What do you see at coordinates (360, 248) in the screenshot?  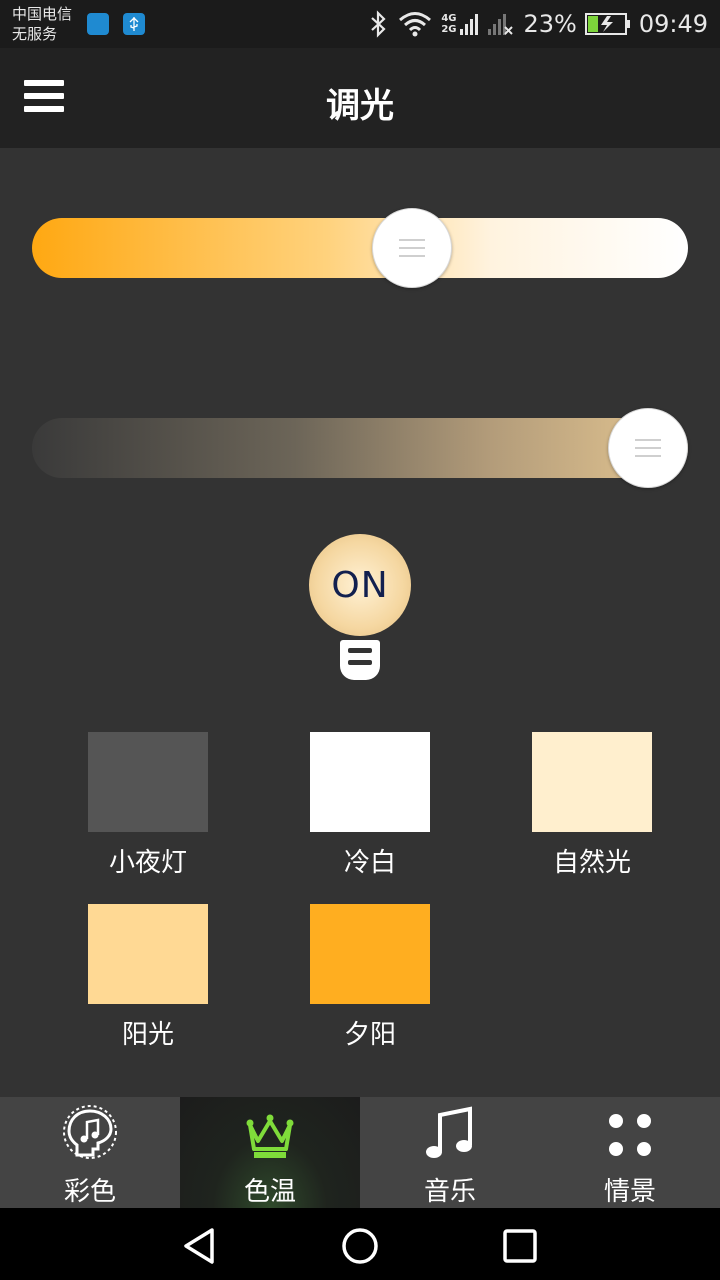 I see `brightness-slider` at bounding box center [360, 248].